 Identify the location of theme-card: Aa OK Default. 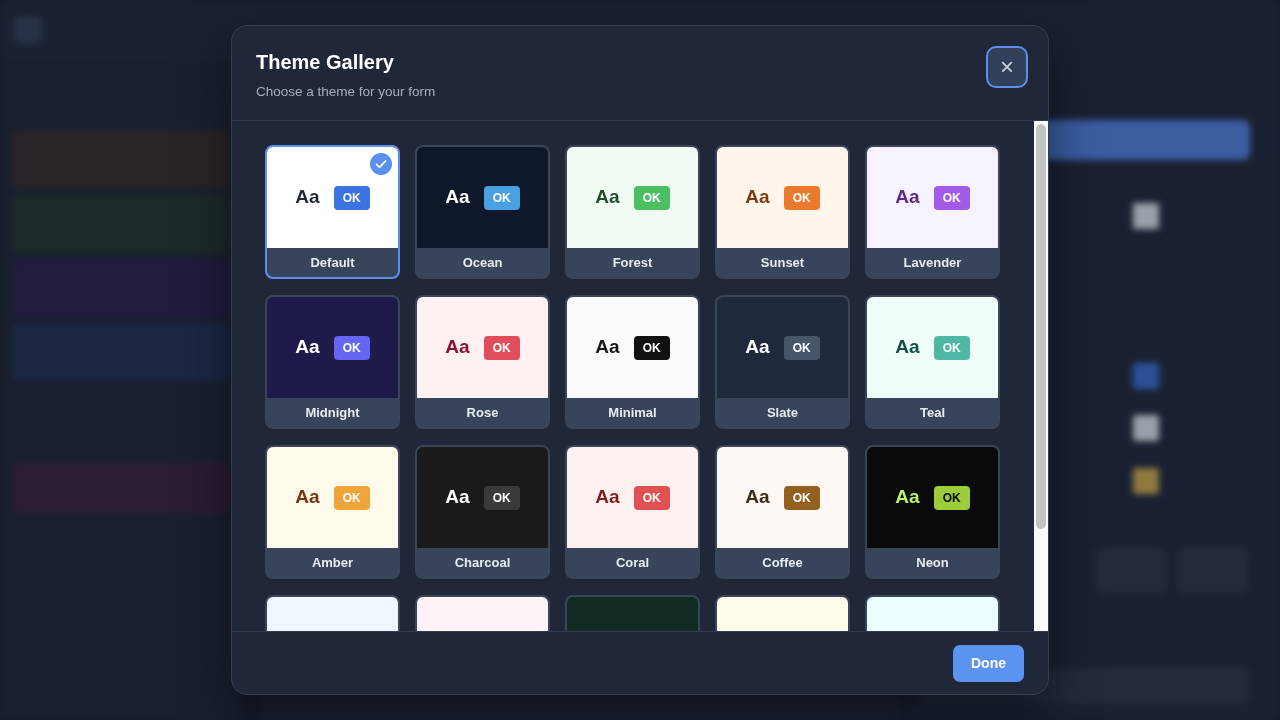
(332, 212).